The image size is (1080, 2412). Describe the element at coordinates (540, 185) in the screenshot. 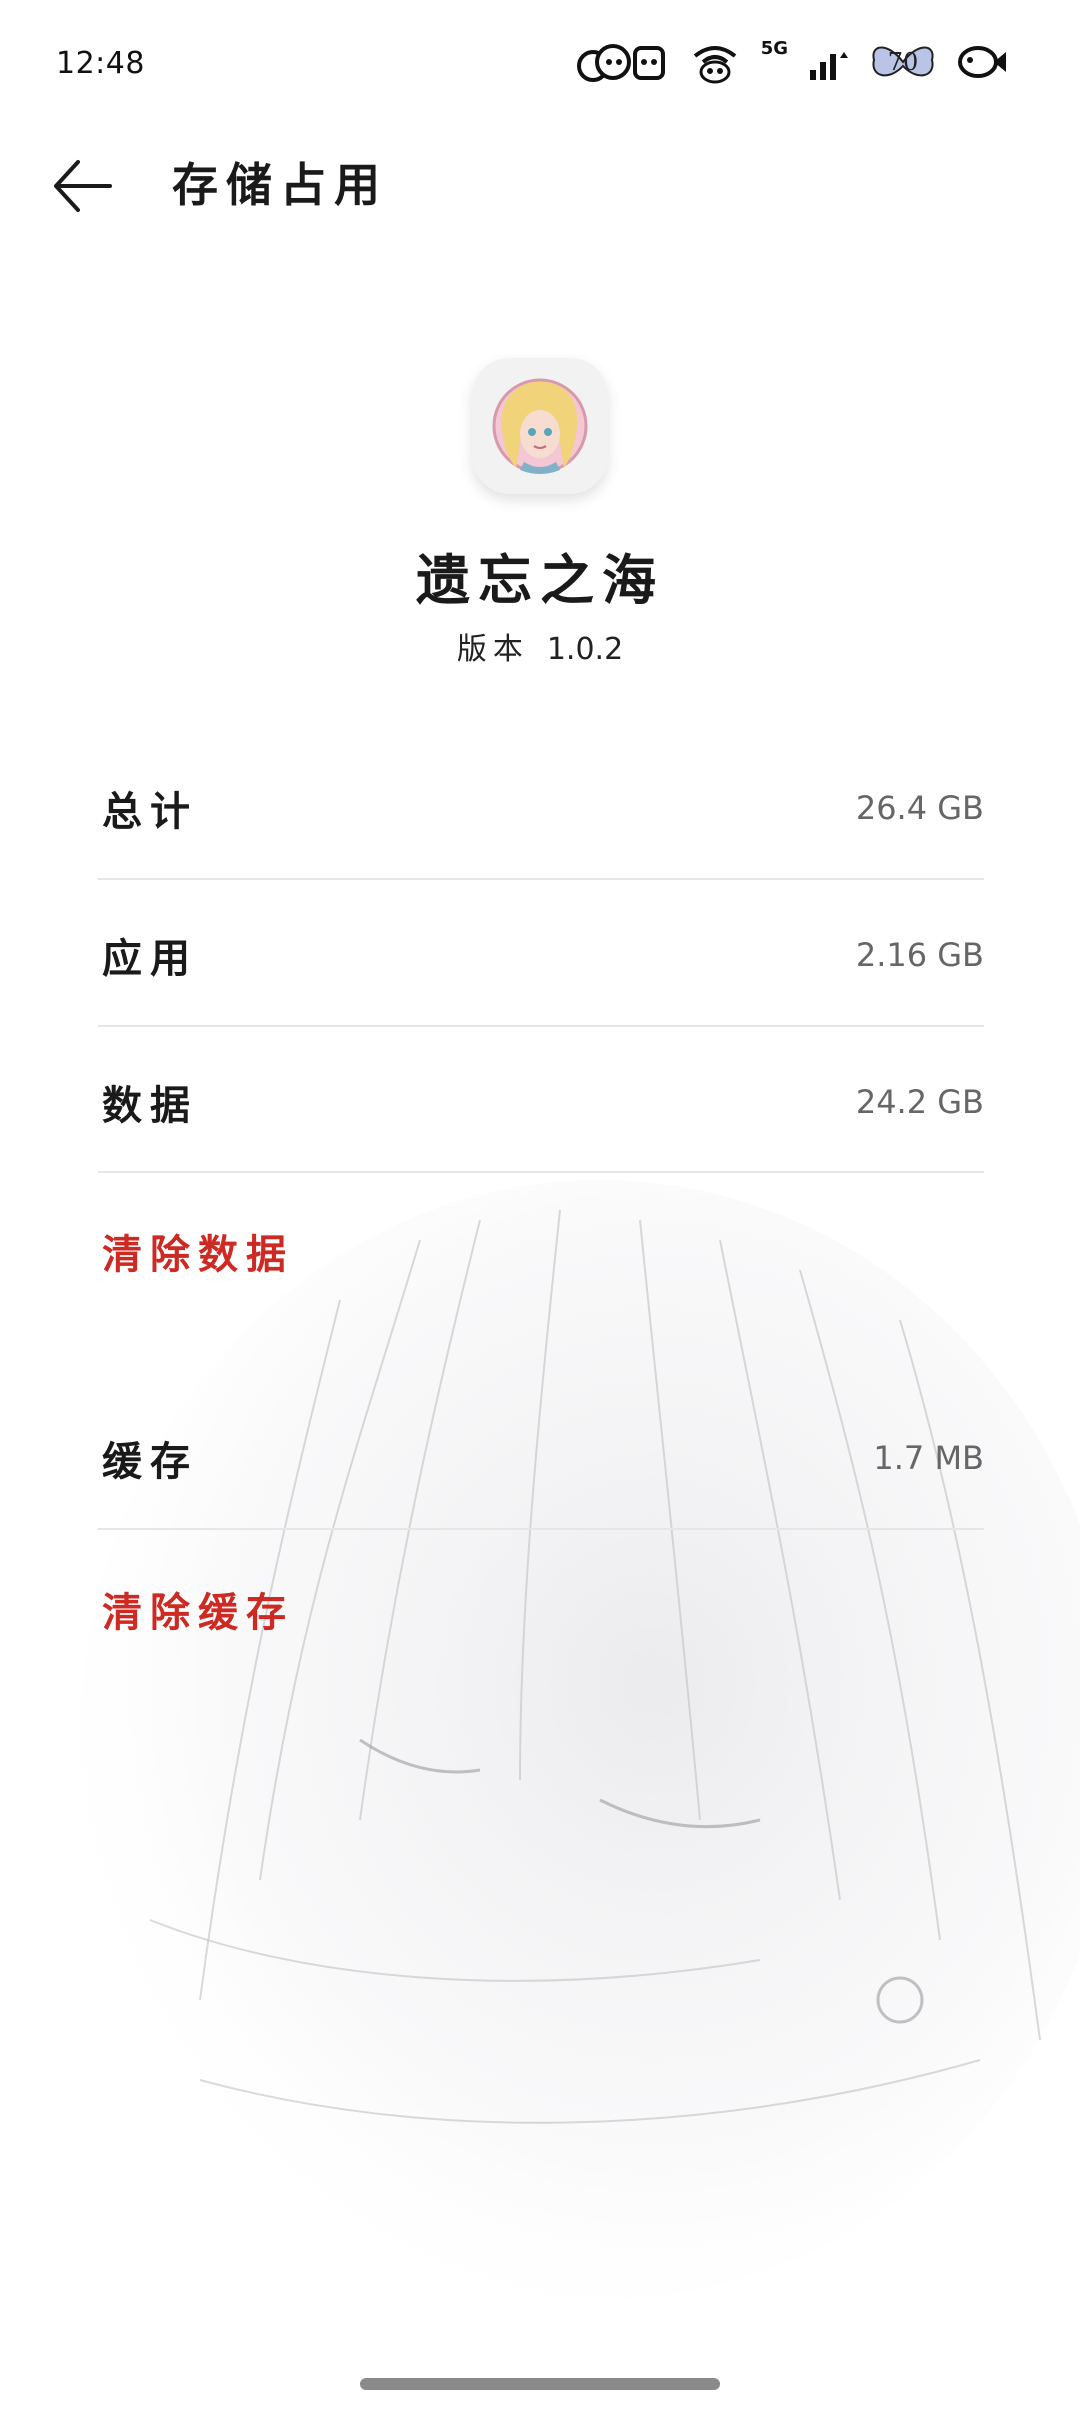

I see `app-bar: 存储占用` at that location.